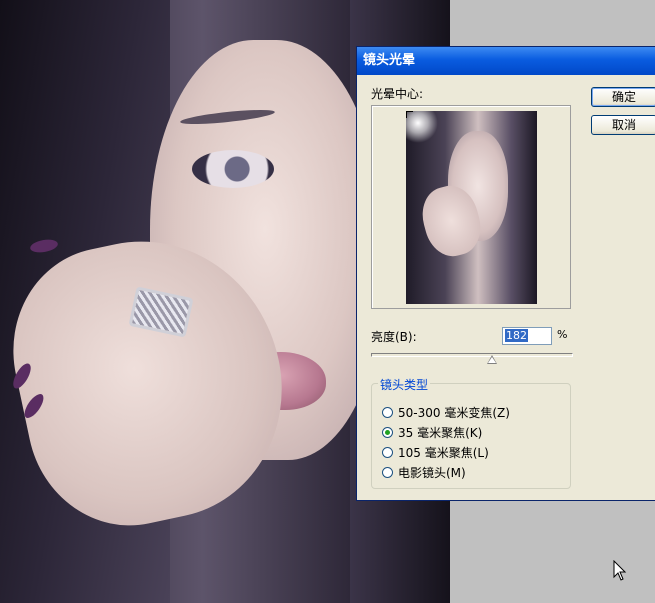 The image size is (655, 603). I want to click on preview-image, so click(471, 207).